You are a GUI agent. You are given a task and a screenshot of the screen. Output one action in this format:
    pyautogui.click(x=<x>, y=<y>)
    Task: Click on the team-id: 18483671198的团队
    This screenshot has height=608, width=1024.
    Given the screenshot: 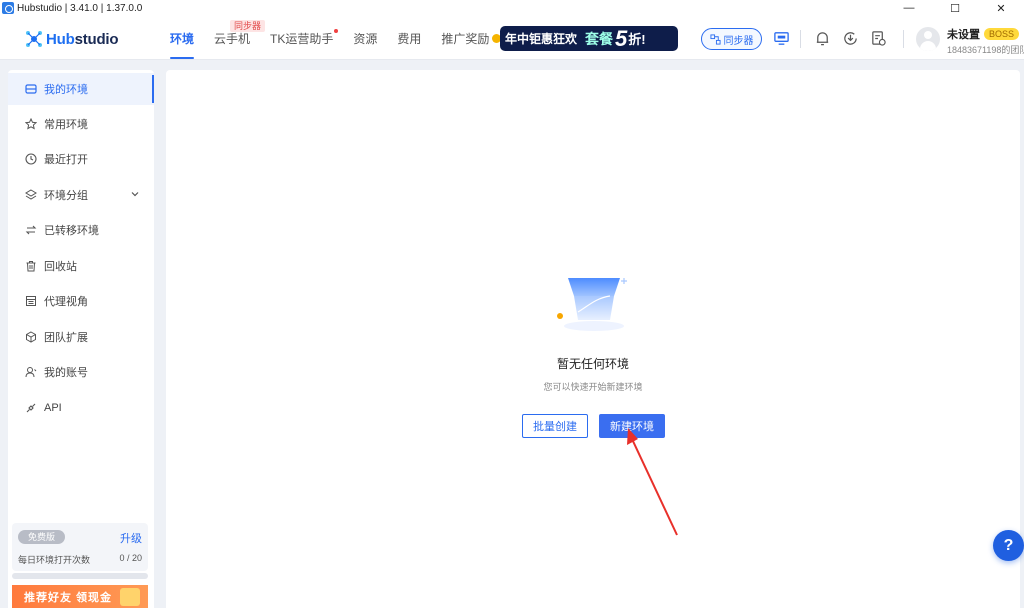 What is the action you would take?
    pyautogui.click(x=985, y=50)
    